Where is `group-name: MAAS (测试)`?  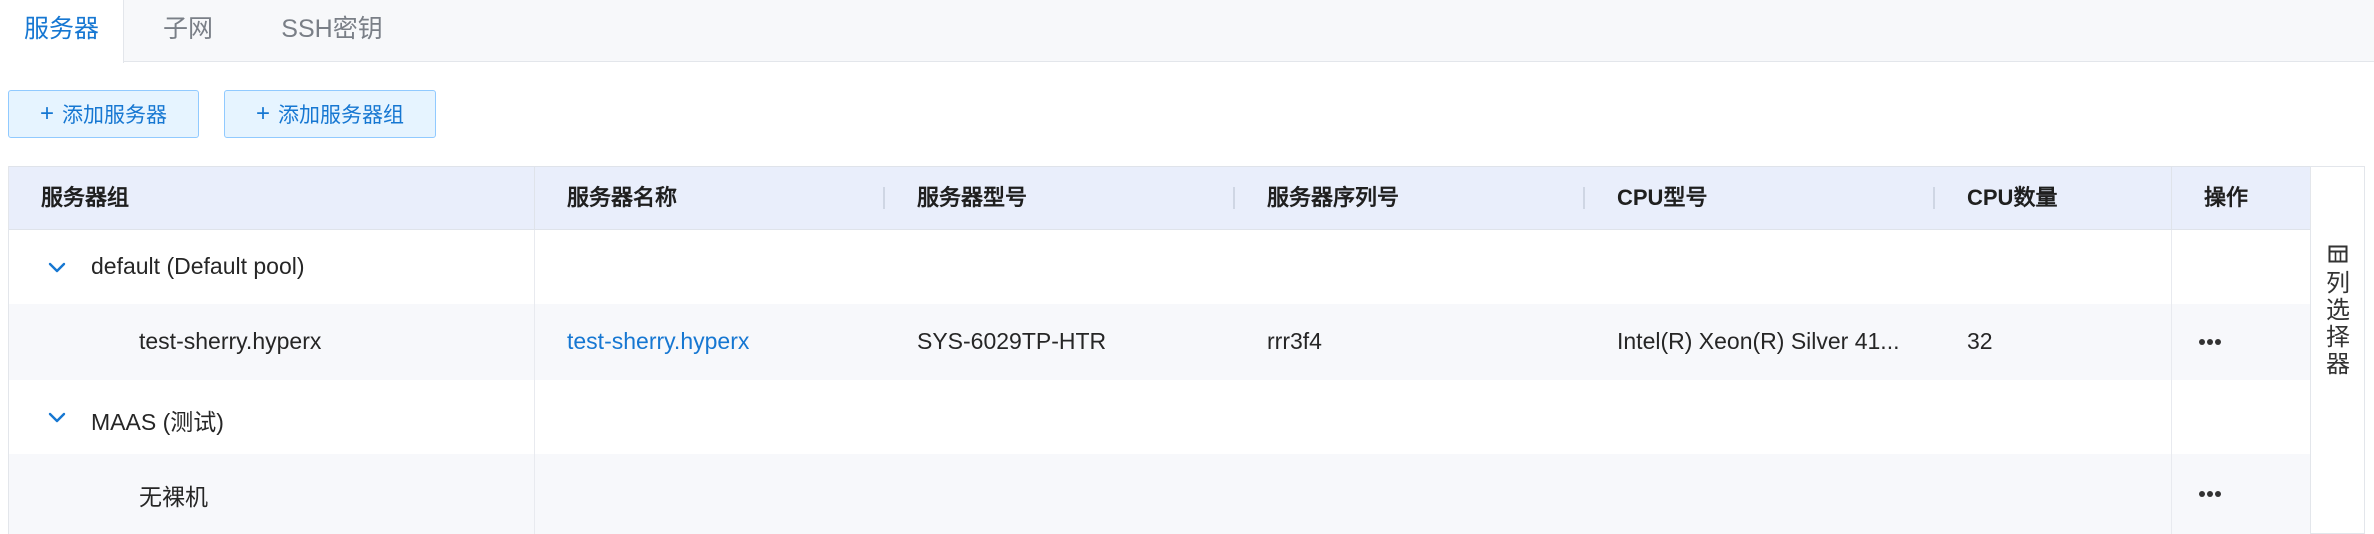
group-name: MAAS (测试) is located at coordinates (157, 422).